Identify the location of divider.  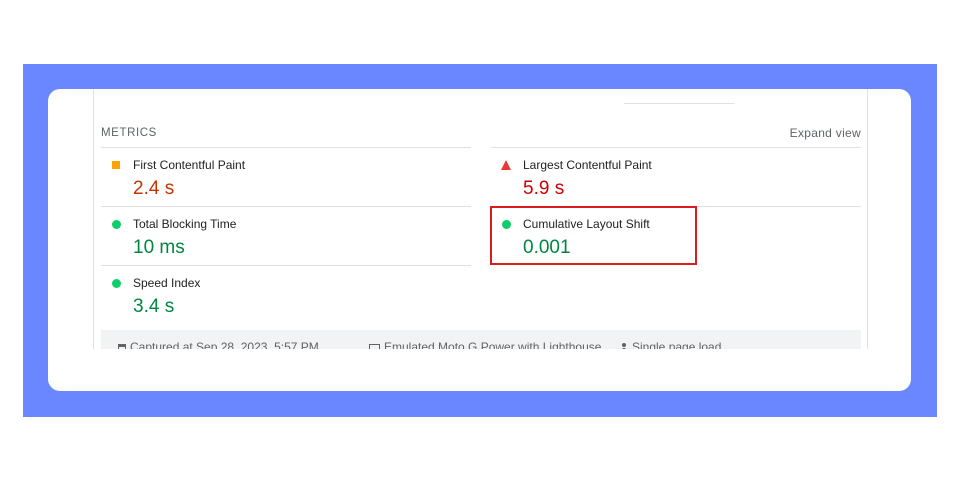
(679, 103).